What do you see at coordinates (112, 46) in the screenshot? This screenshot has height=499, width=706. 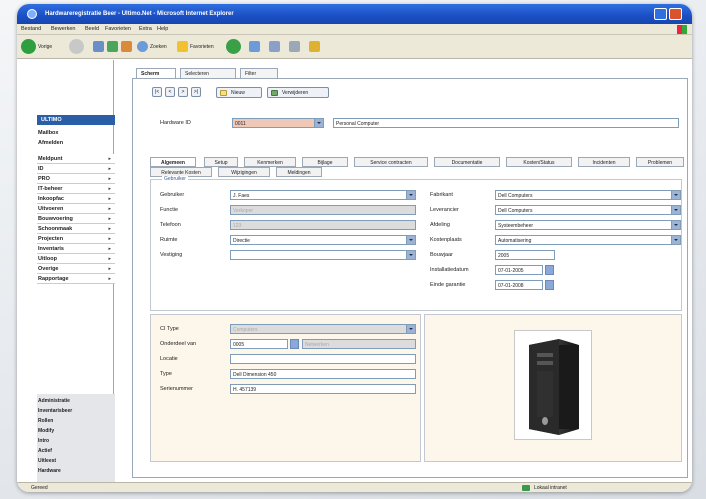 I see `refresh-icon` at bounding box center [112, 46].